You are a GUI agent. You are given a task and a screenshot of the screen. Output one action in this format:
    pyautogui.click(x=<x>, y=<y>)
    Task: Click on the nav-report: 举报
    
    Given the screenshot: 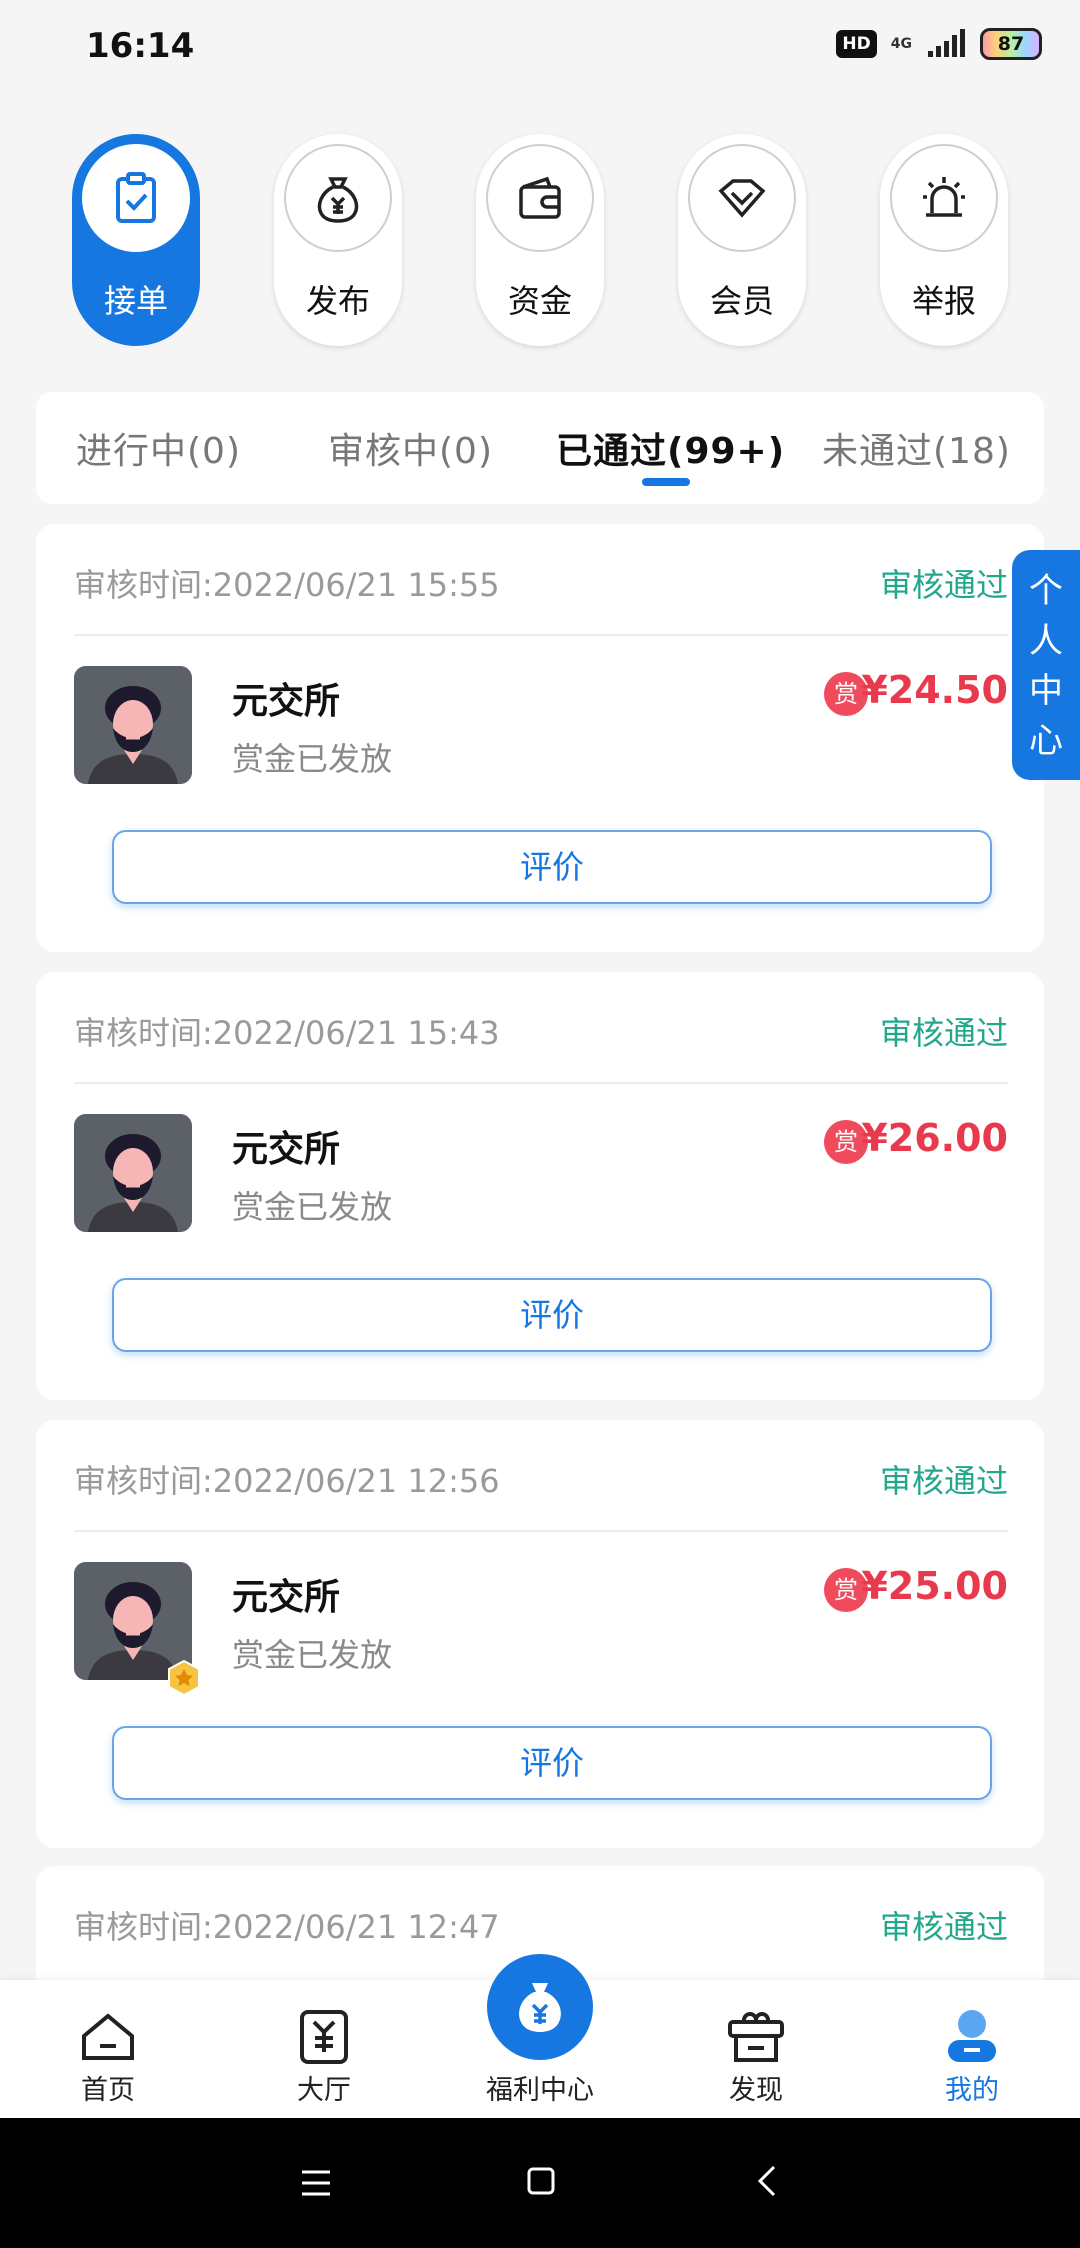 What is the action you would take?
    pyautogui.click(x=944, y=240)
    